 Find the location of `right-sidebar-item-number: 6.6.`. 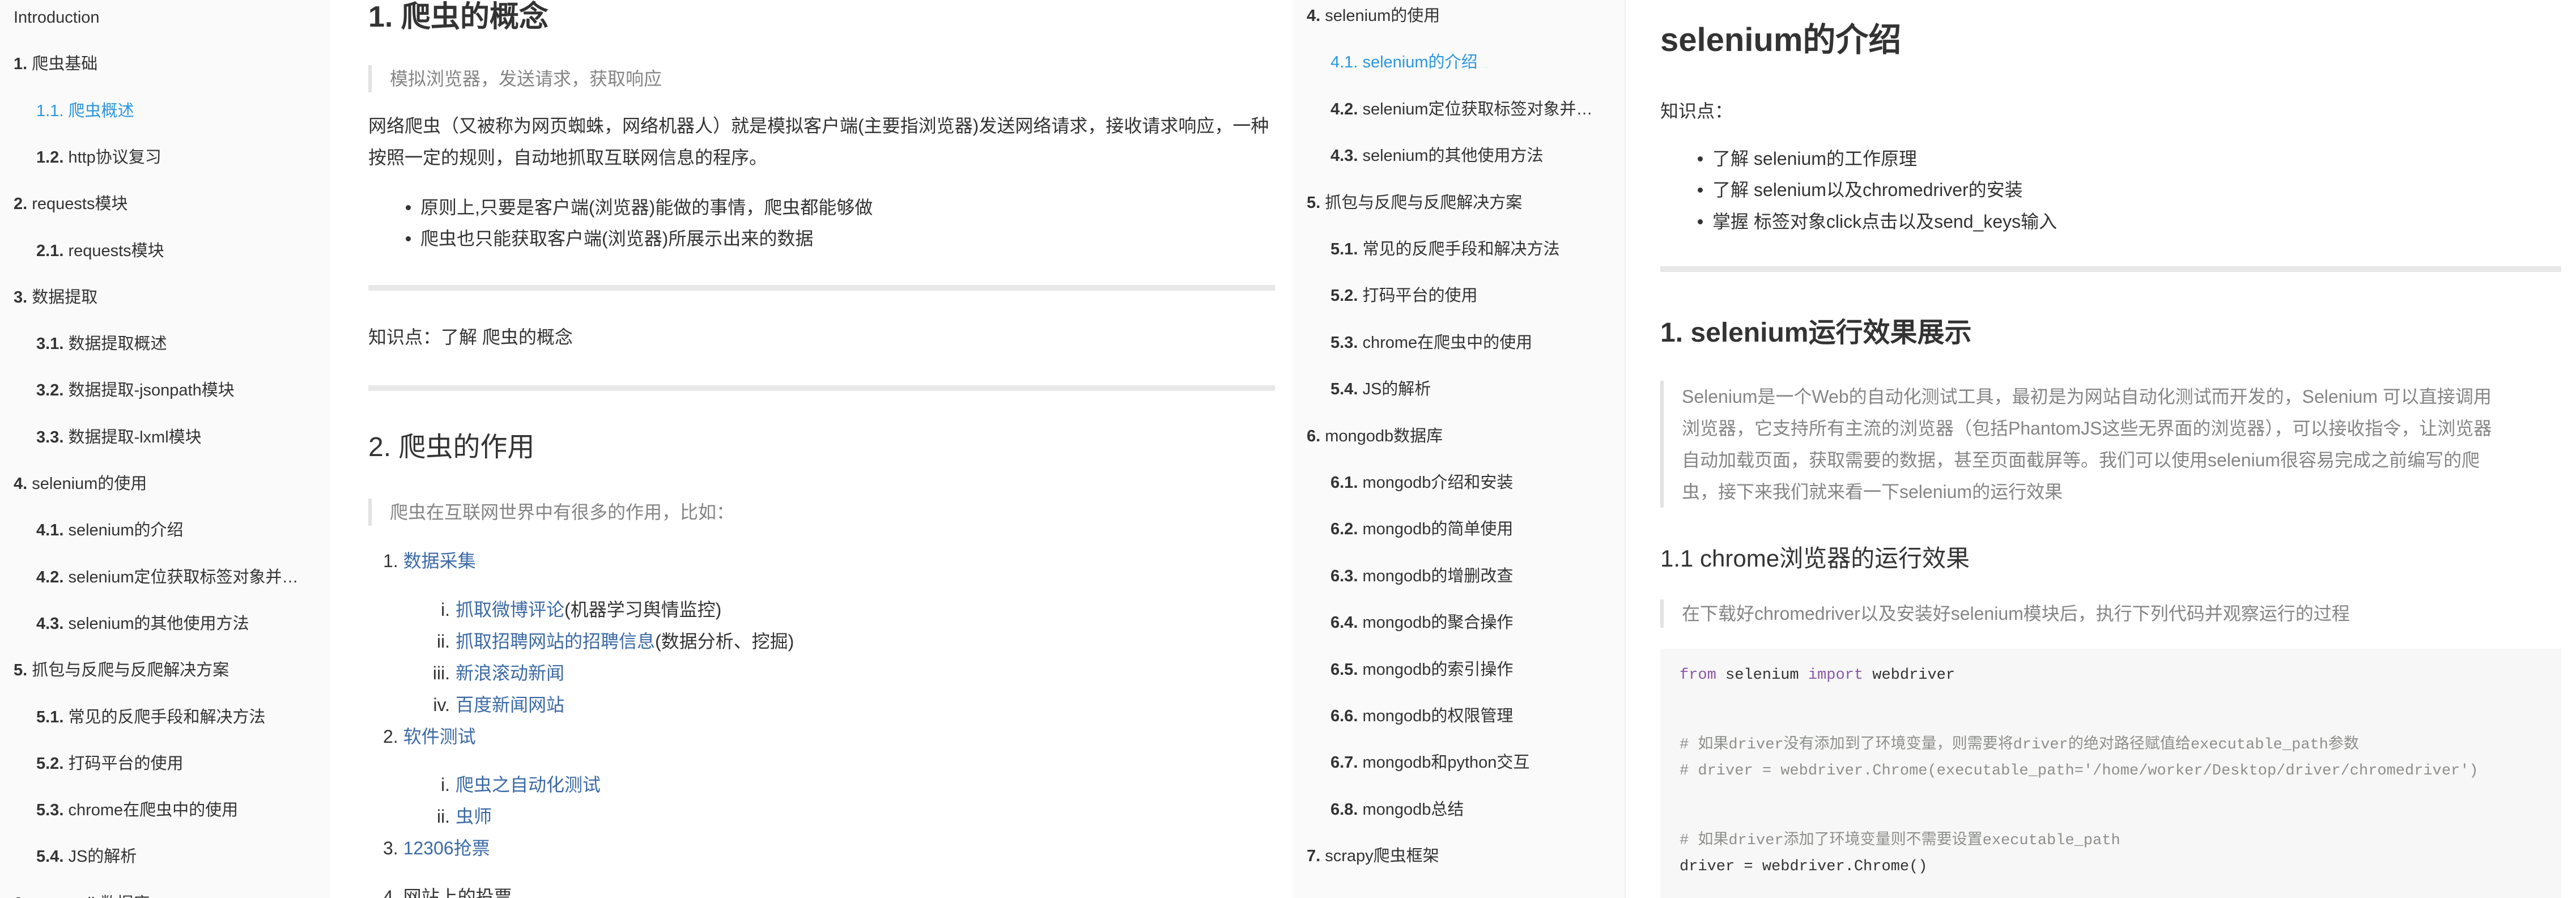

right-sidebar-item-number: 6.6. is located at coordinates (1346, 716).